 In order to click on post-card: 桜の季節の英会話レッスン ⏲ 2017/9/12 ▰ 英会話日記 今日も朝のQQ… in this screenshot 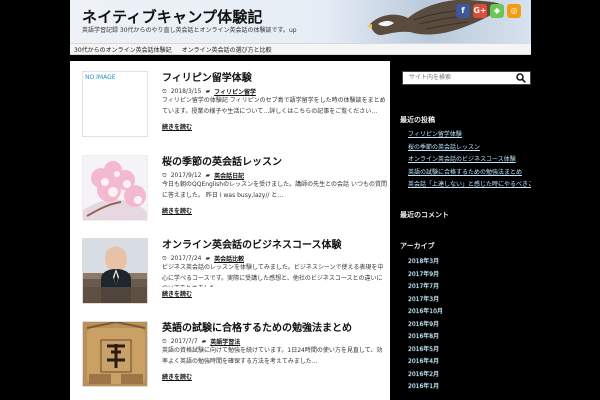, I will do `click(234, 184)`.